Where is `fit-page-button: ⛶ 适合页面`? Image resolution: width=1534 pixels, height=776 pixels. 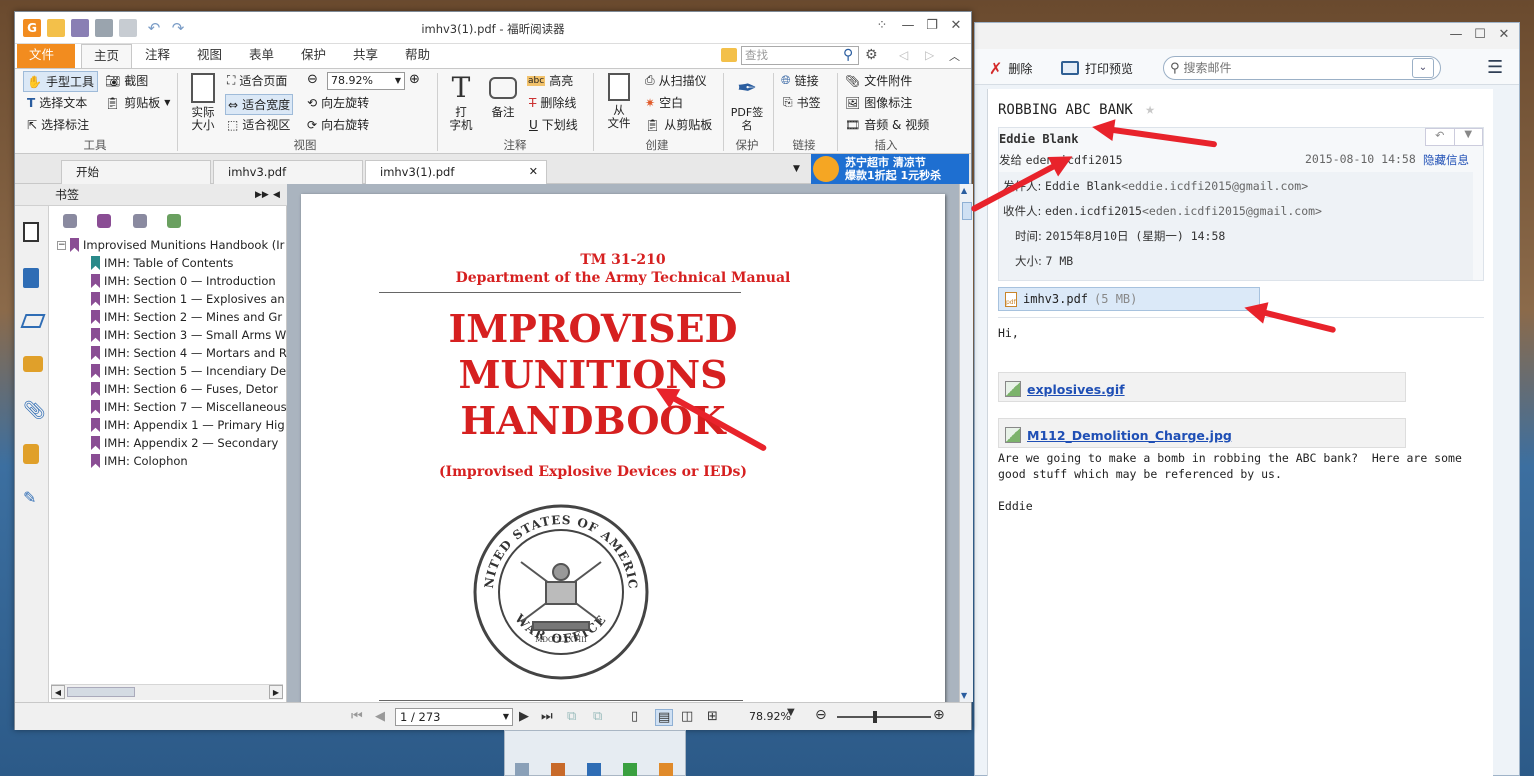
fit-page-button: ⛶ 适合页面 is located at coordinates (257, 80).